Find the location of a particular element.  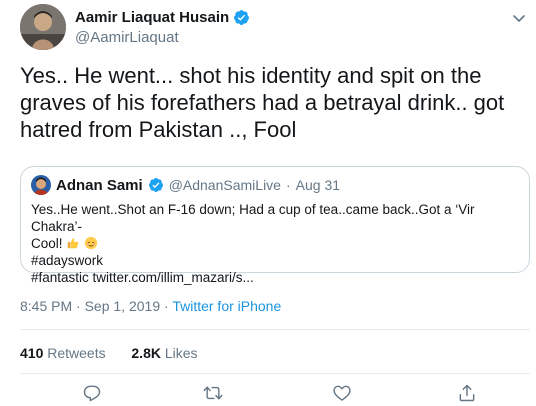

quoted-hashtag: #adayswork is located at coordinates (275, 260).